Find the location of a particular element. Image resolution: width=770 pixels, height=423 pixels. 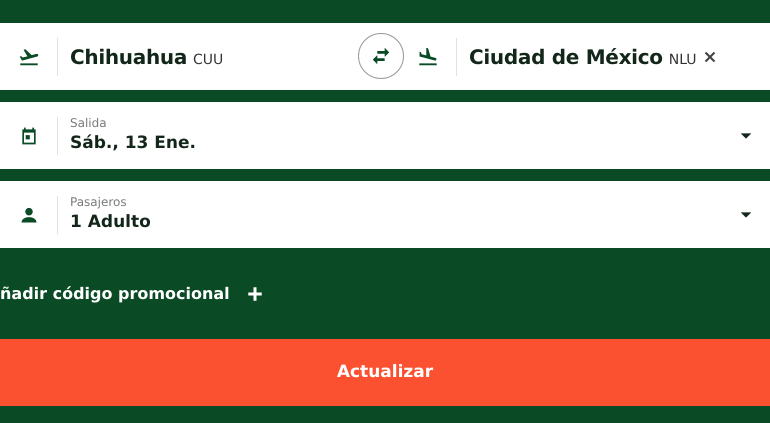

plus-icon is located at coordinates (255, 293).